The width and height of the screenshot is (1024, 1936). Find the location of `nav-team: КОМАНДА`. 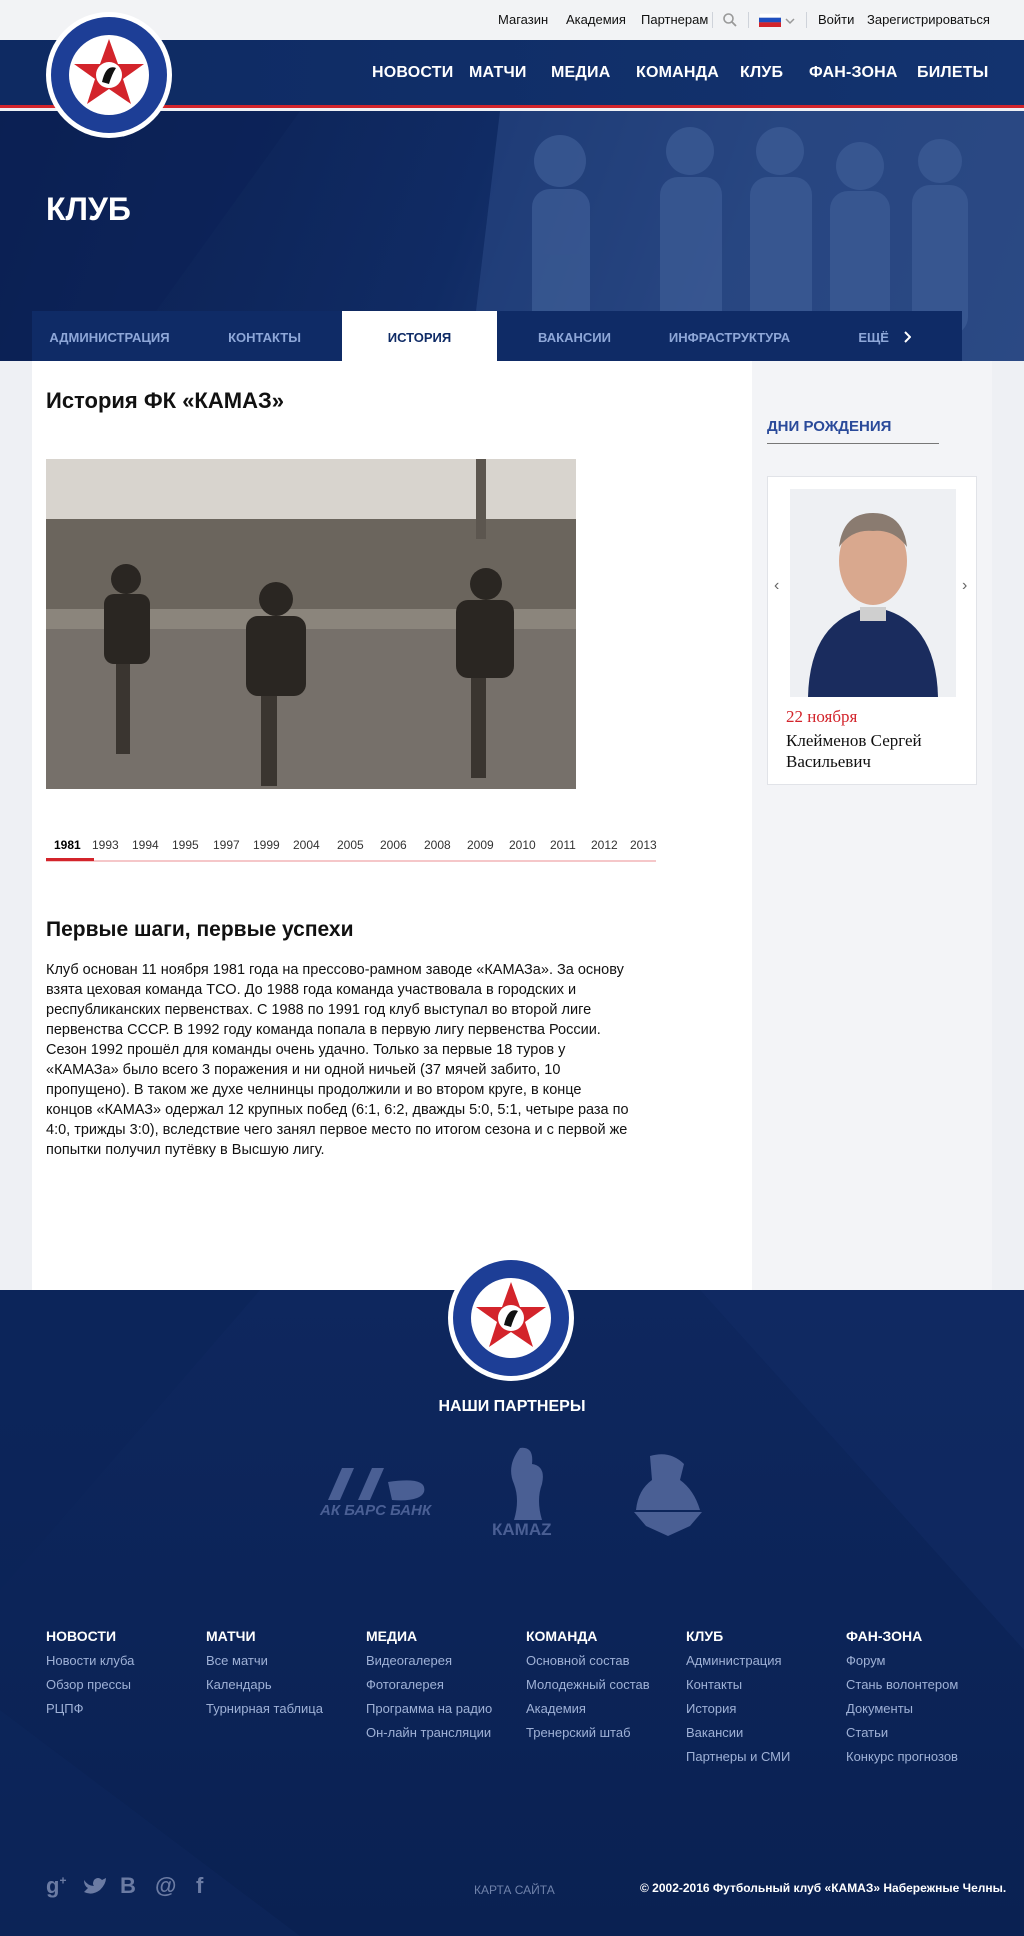

nav-team: КОМАНДА is located at coordinates (677, 73).